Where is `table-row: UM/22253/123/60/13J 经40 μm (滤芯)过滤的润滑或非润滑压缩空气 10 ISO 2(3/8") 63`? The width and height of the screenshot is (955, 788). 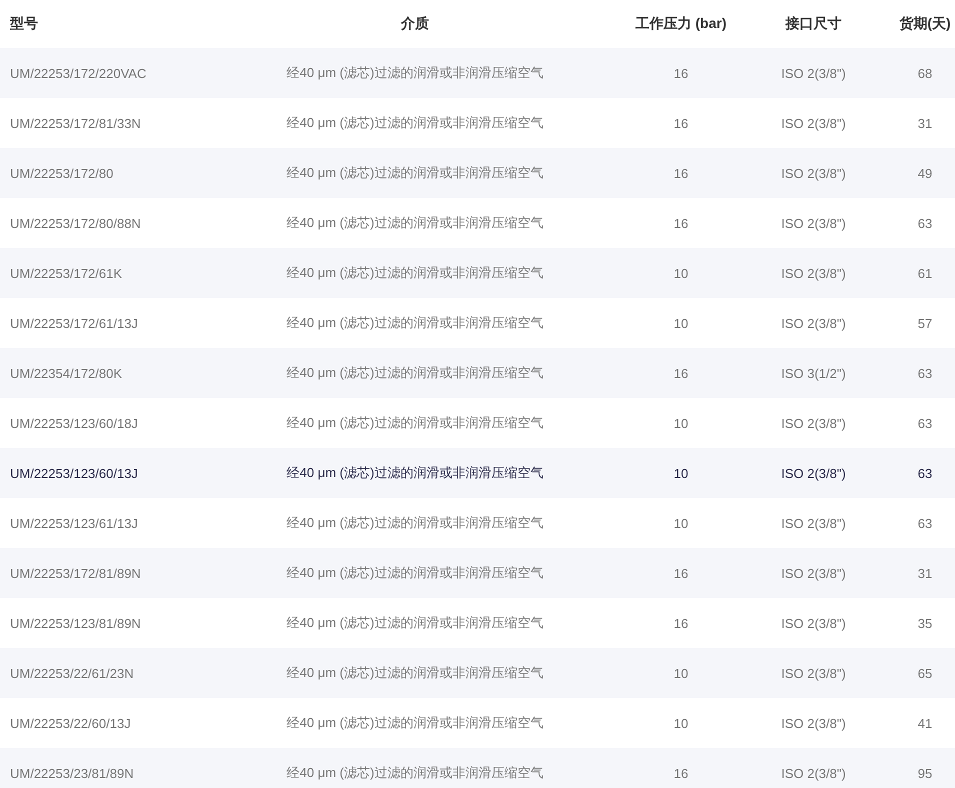 table-row: UM/22253/123/60/13J 经40 μm (滤芯)过滤的润滑或非润滑压缩空气 10 ISO 2(3/8") 63 is located at coordinates (477, 473).